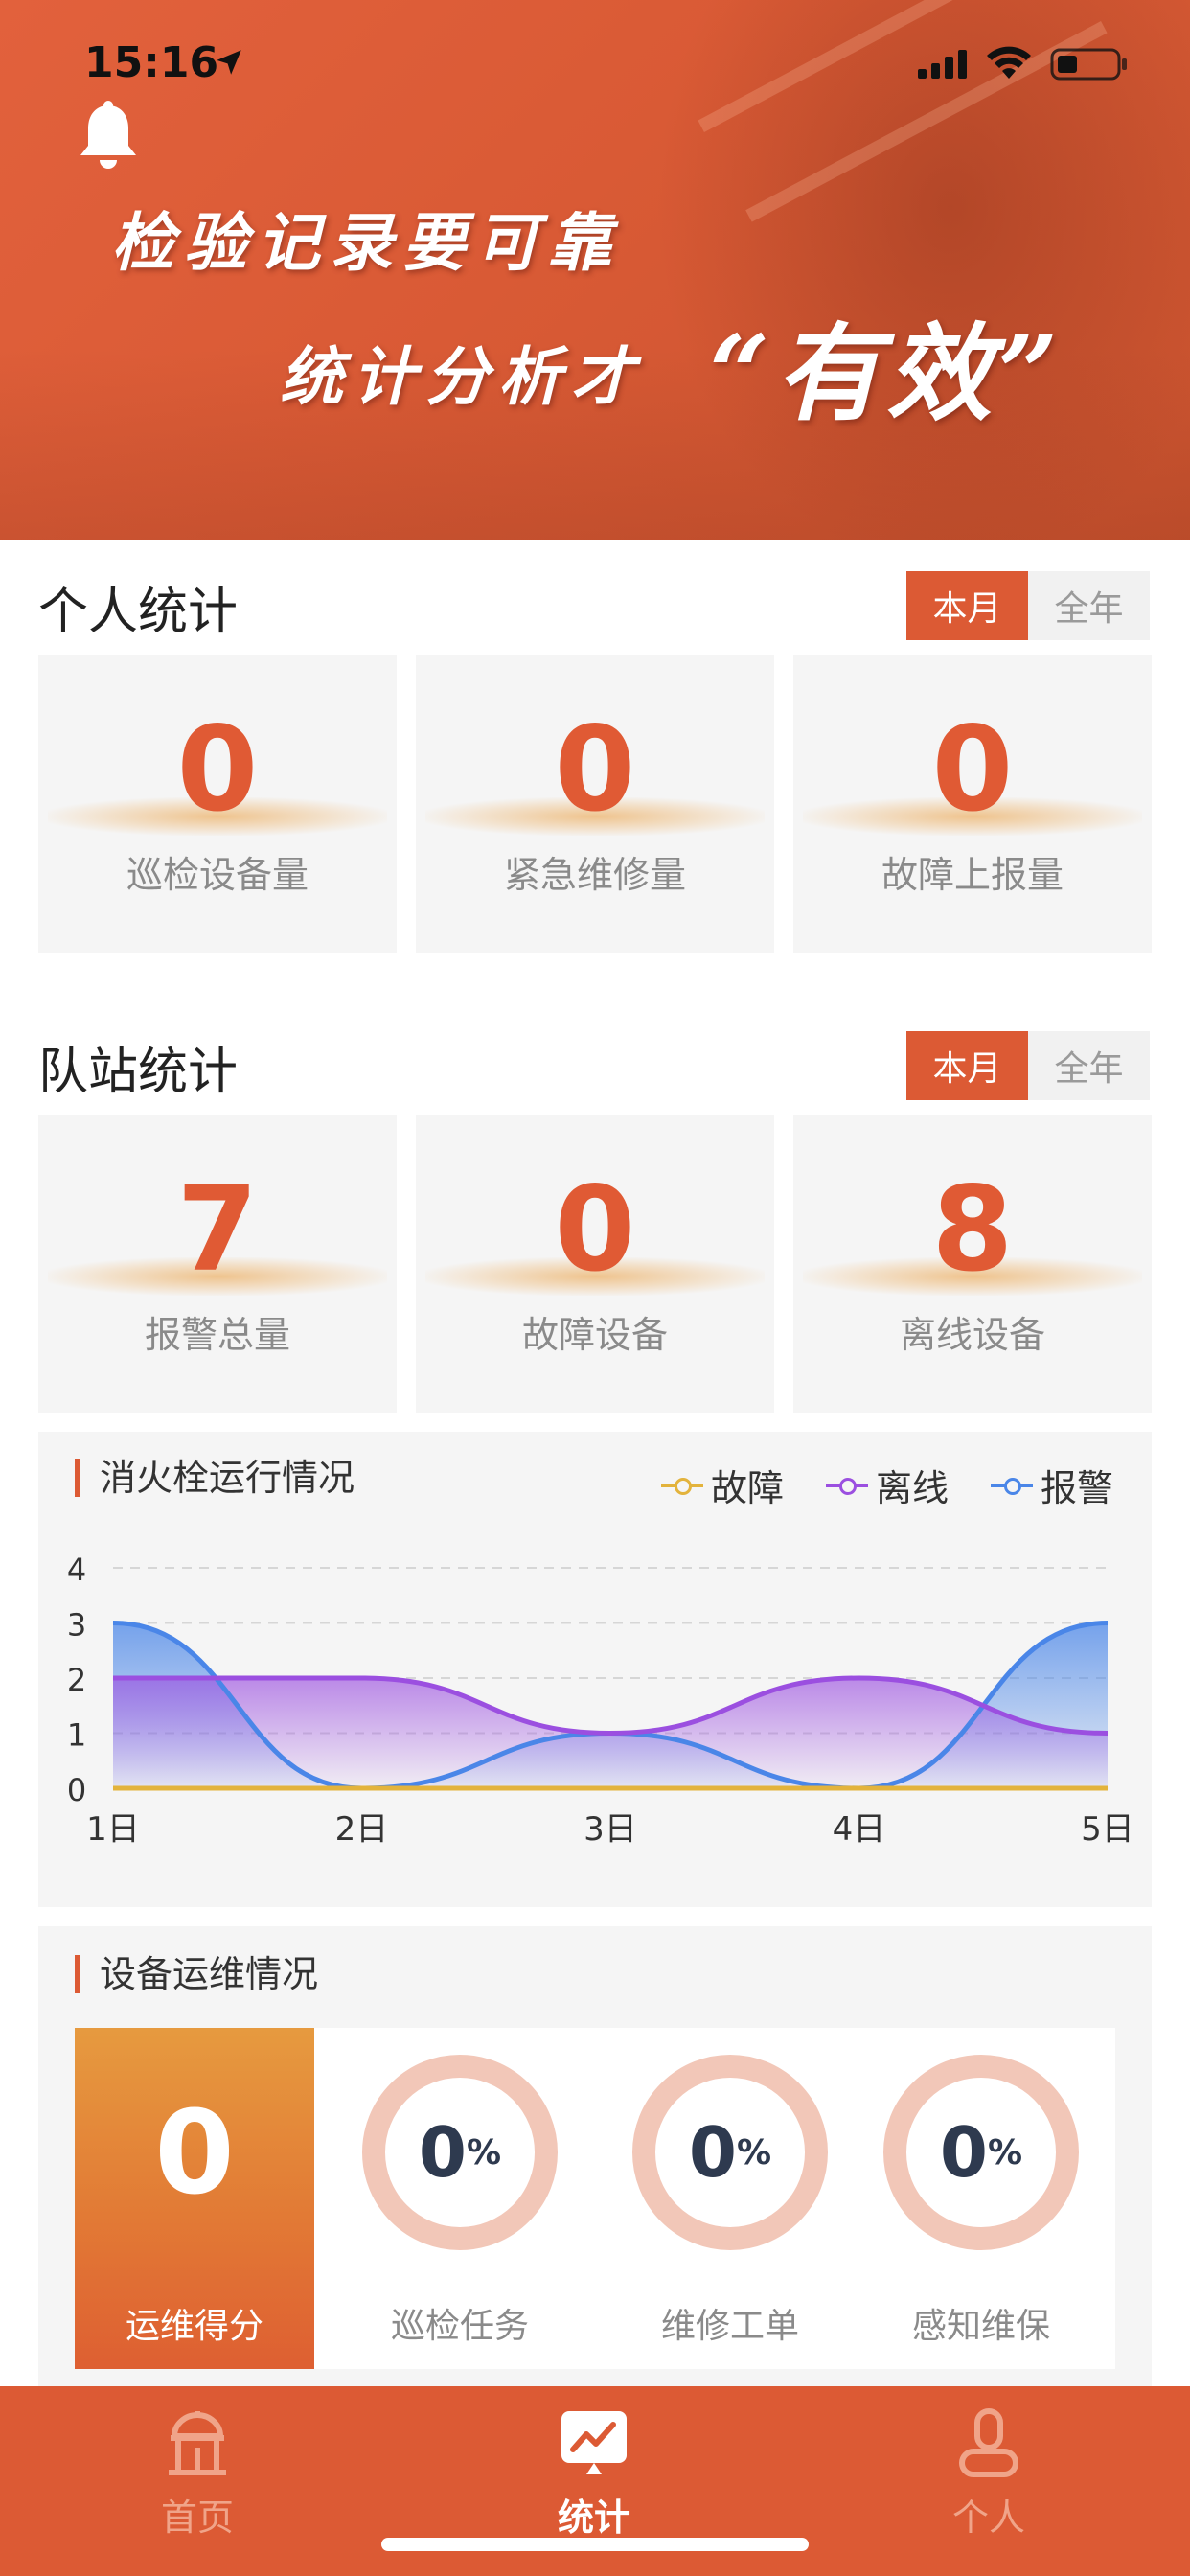 Image resolution: width=1190 pixels, height=2576 pixels. I want to click on stat-label: 故障上报量, so click(973, 875).